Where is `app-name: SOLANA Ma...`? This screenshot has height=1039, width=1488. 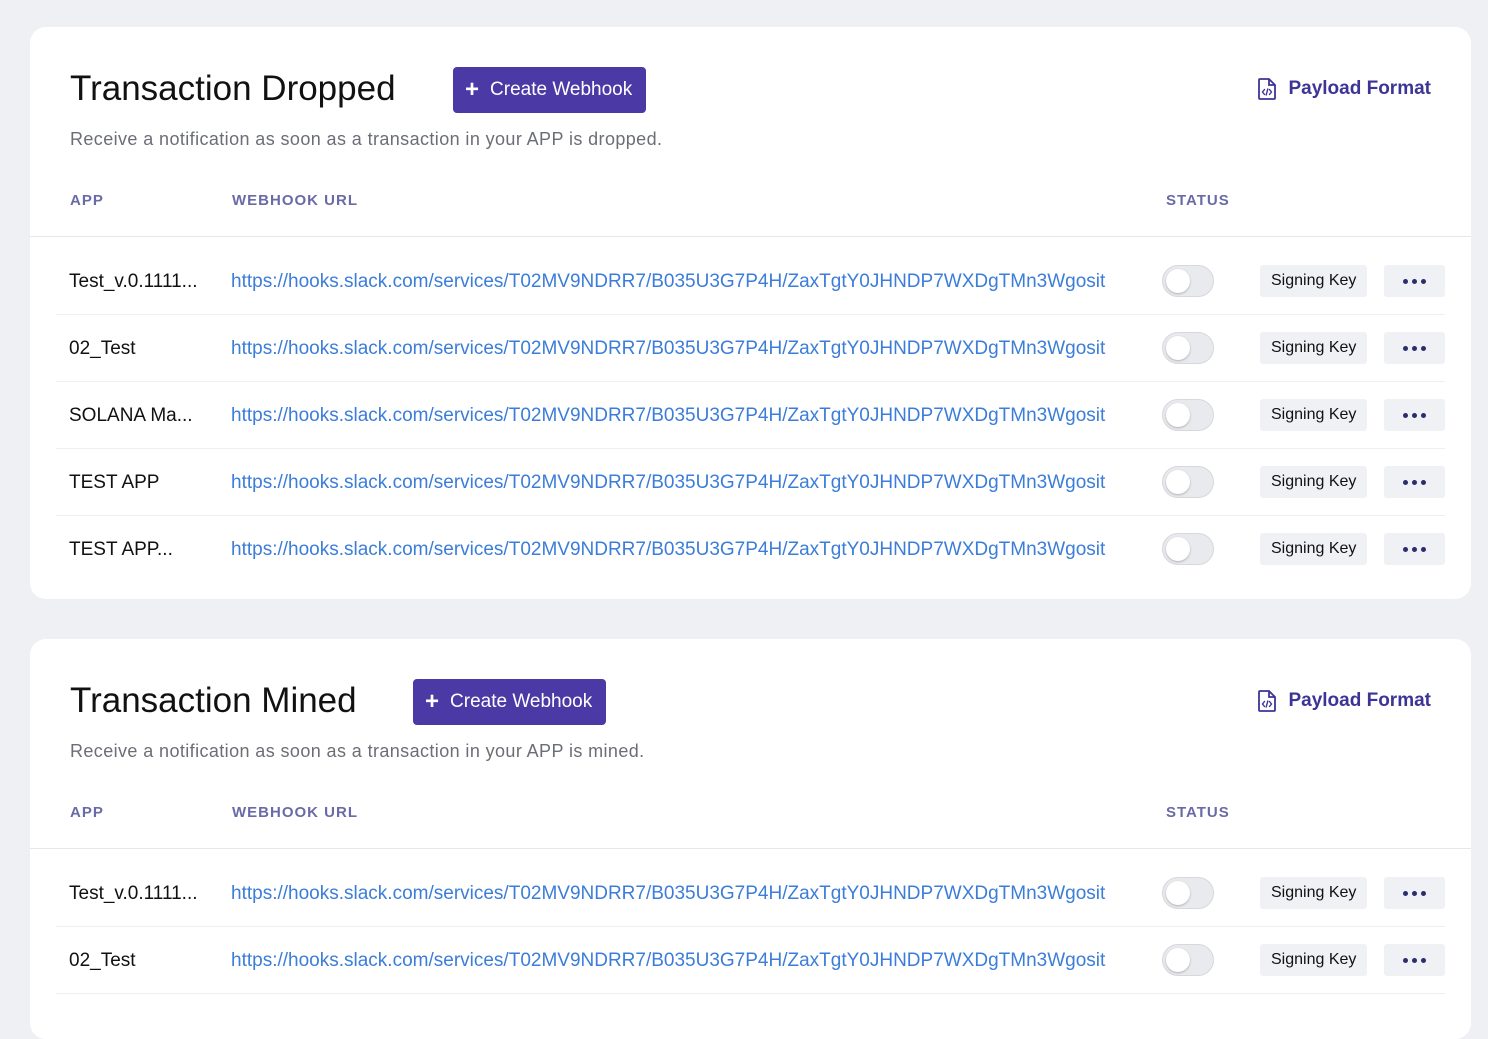
app-name: SOLANA Ma... is located at coordinates (131, 415).